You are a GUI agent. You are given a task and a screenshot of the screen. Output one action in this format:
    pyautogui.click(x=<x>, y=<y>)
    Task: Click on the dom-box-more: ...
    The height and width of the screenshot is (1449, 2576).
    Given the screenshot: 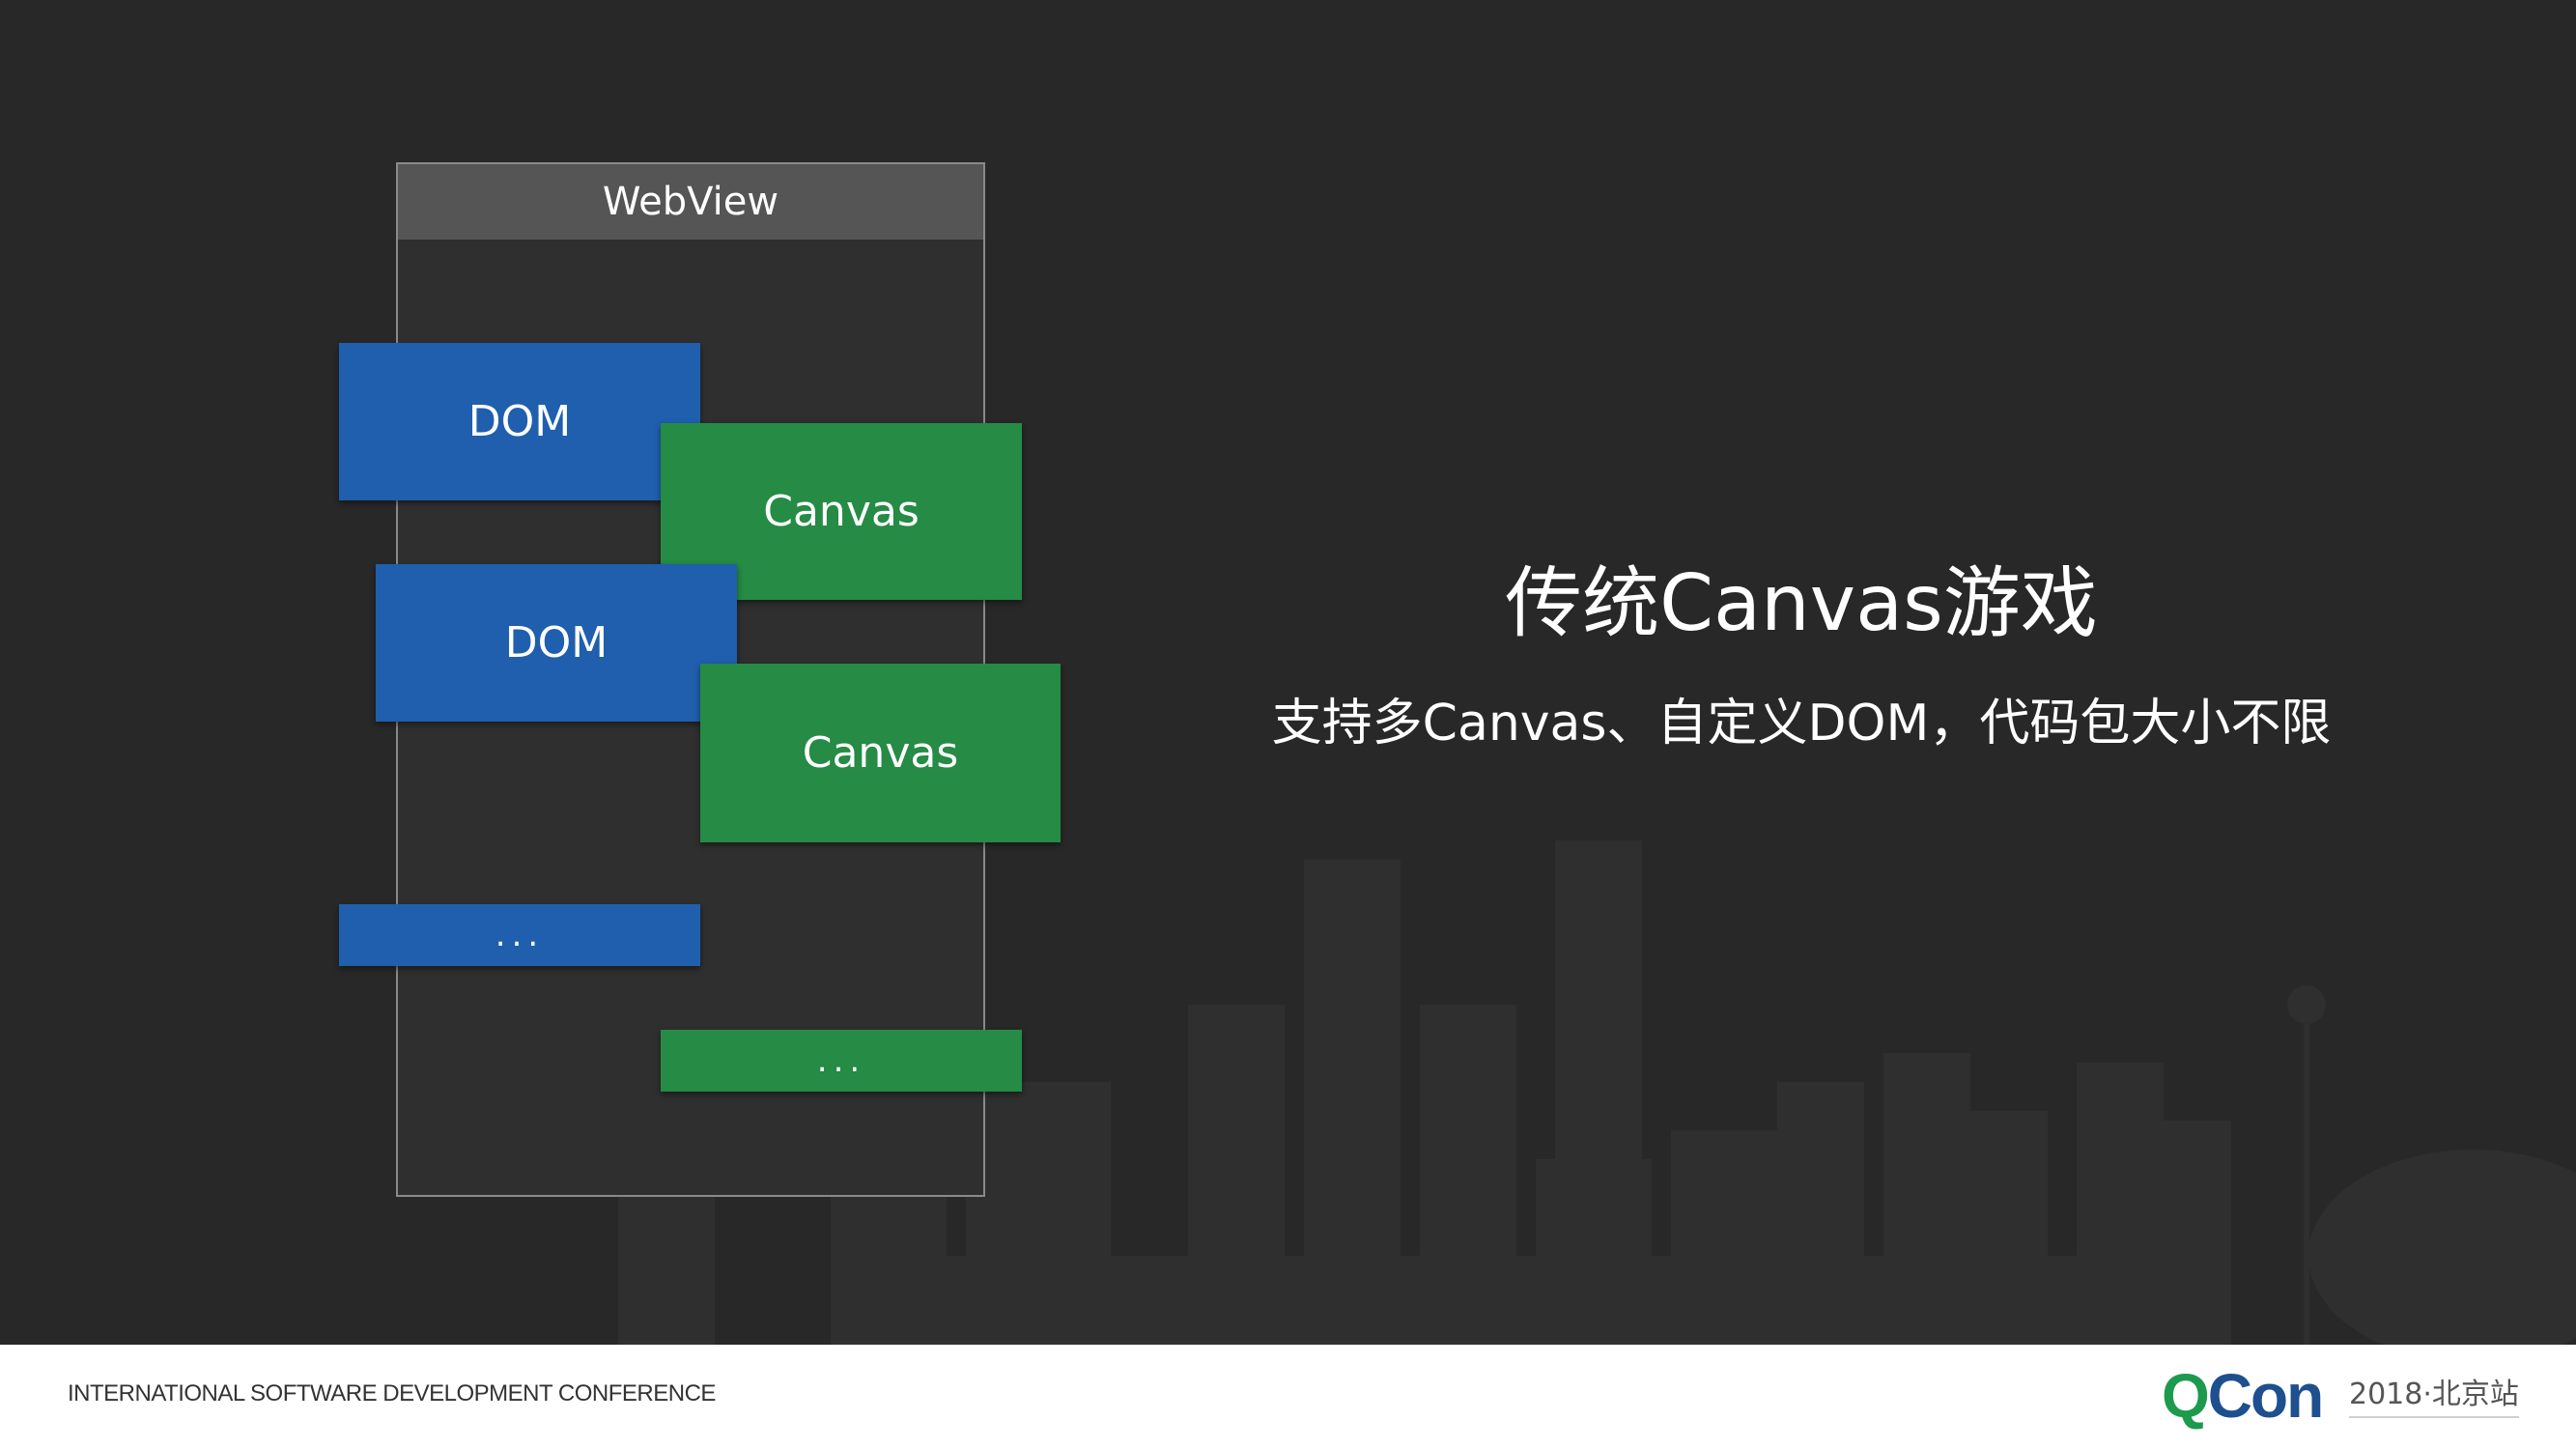 What is the action you would take?
    pyautogui.click(x=519, y=935)
    